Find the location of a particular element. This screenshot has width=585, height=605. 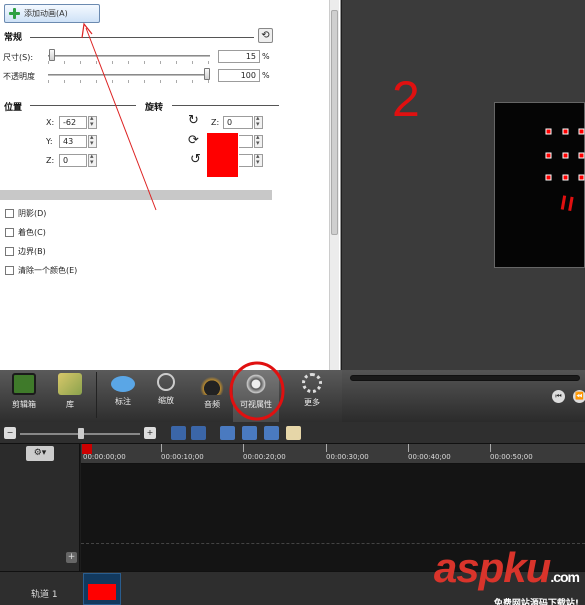

position-y-spinner is located at coordinates (92, 140).